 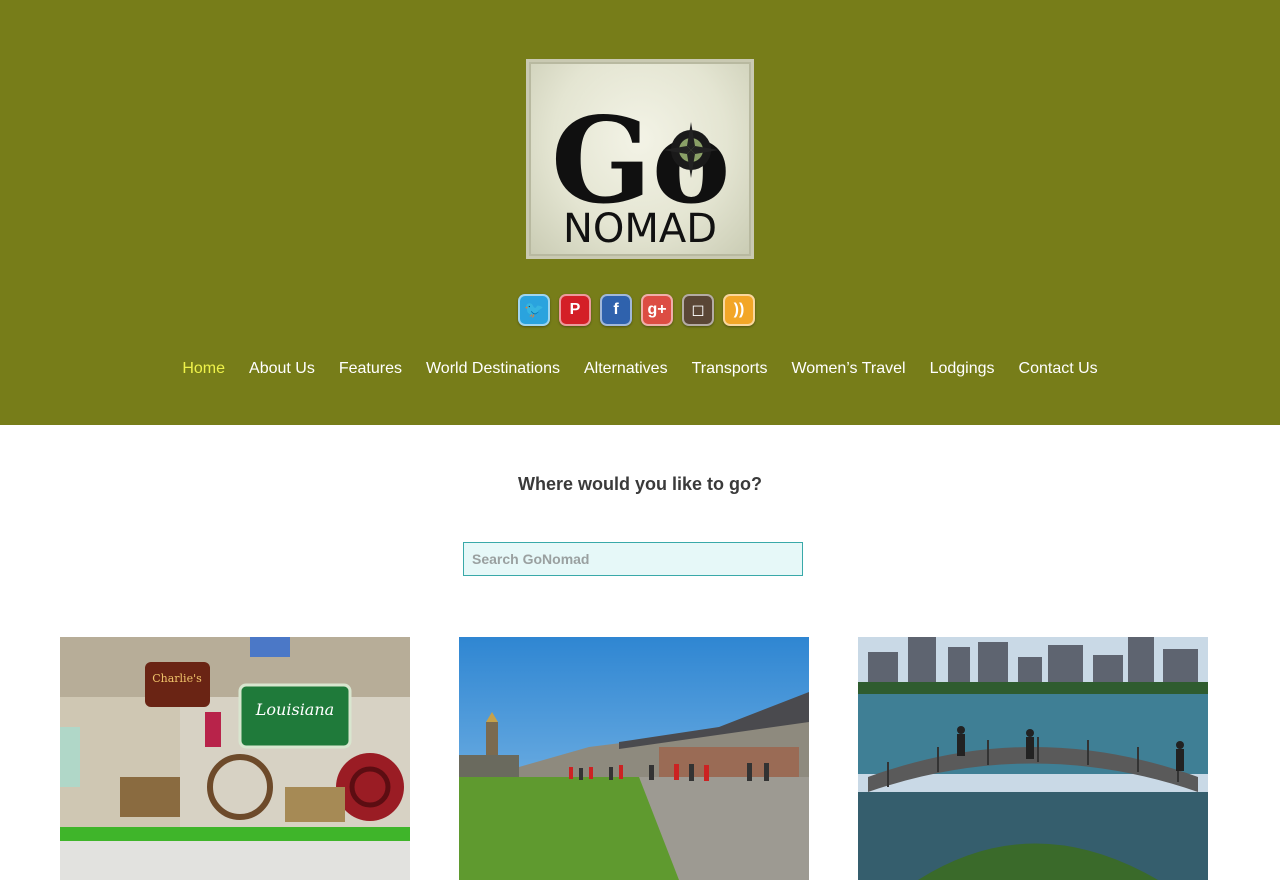 What do you see at coordinates (639, 484) in the screenshot?
I see `search-prompt: Where would you like to go?` at bounding box center [639, 484].